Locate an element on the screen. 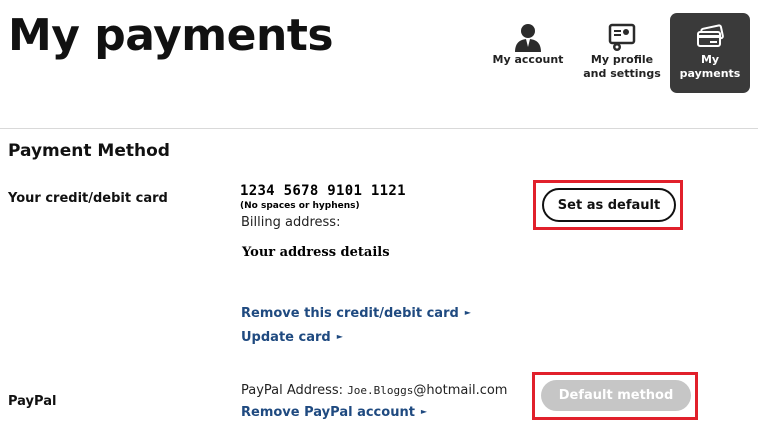 The width and height of the screenshot is (758, 433). update-card-link: Update card ► is located at coordinates (292, 337).